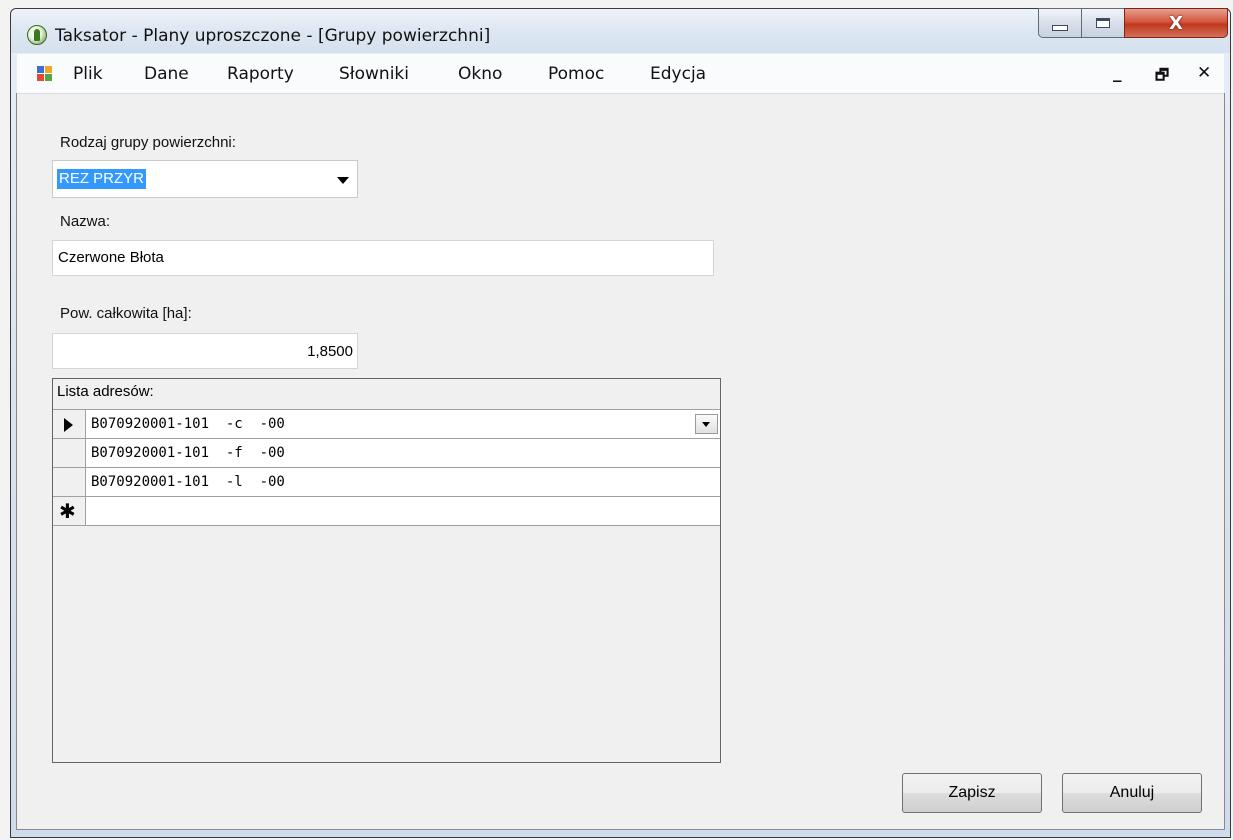  Describe the element at coordinates (205, 351) in the screenshot. I see `area-field: 1,8500` at that location.